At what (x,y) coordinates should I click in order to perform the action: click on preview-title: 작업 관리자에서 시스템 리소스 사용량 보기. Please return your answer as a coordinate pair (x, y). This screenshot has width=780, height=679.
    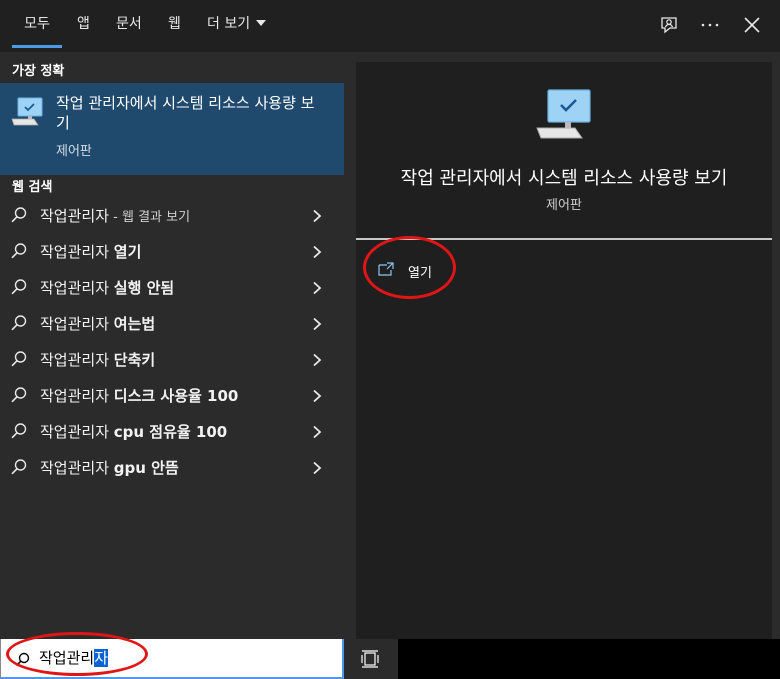
    Looking at the image, I should click on (564, 178).